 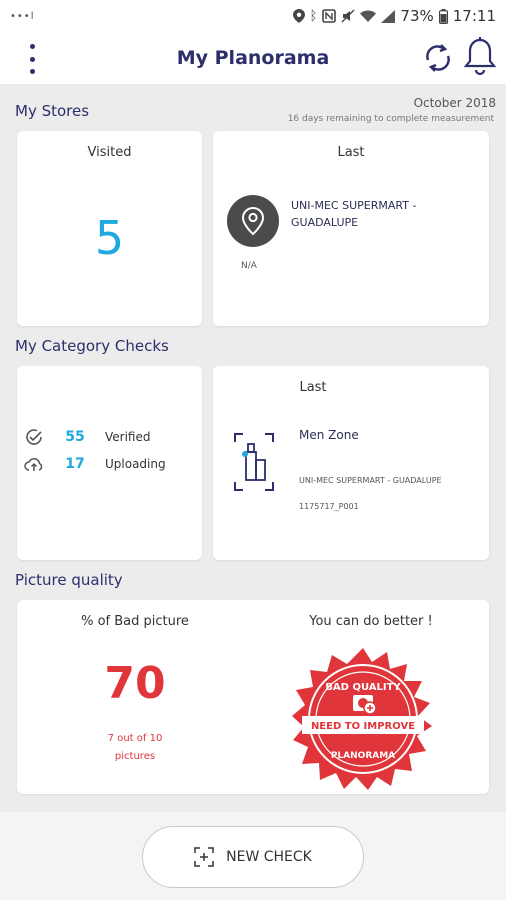 I want to click on verified-label: Verified, so click(x=128, y=437).